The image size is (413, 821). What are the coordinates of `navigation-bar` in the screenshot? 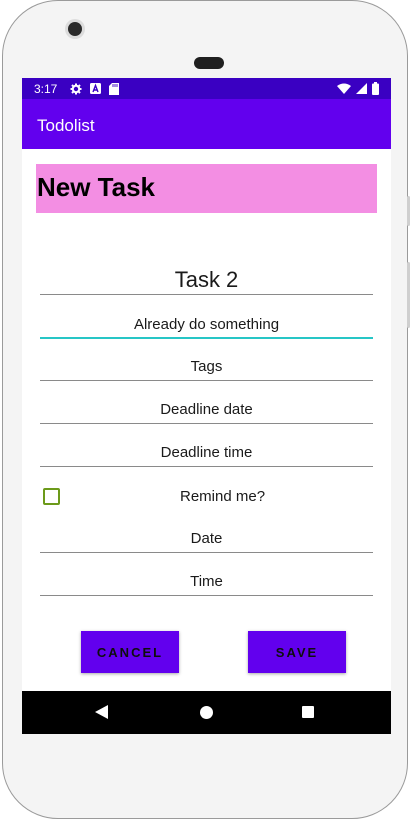 It's located at (206, 712).